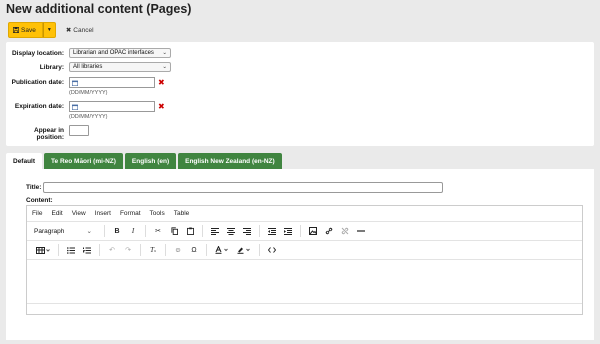 Image resolution: width=600 pixels, height=344 pixels. I want to click on italic-icon: I, so click(133, 231).